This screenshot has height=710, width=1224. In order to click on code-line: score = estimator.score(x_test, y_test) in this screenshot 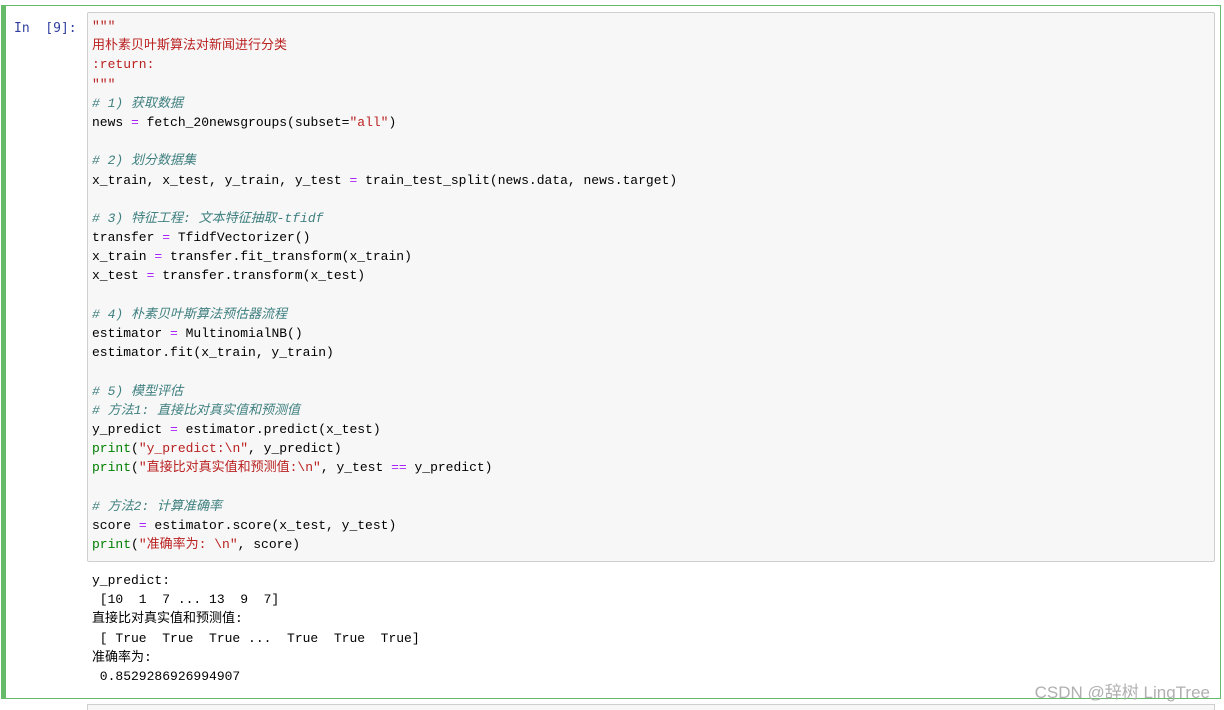, I will do `click(384, 525)`.